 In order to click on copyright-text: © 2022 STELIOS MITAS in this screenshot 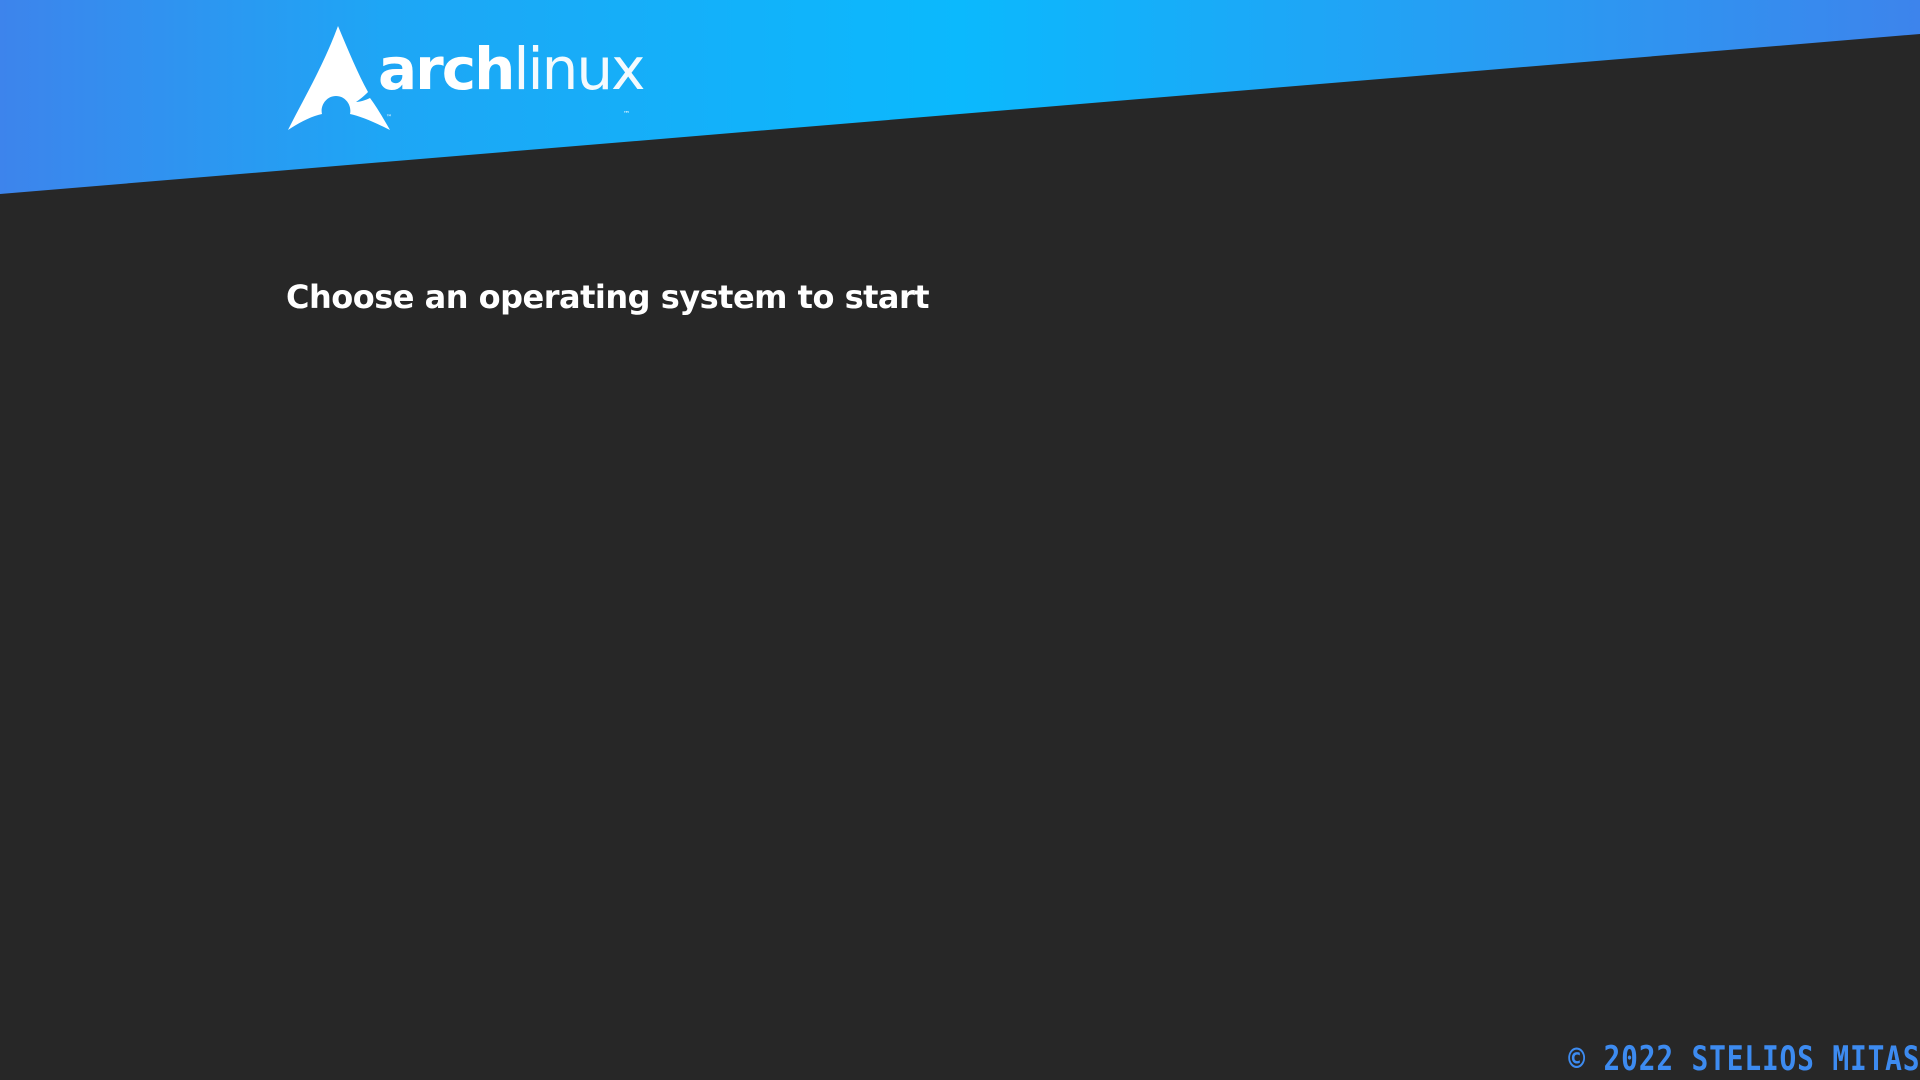, I will do `click(1743, 1059)`.